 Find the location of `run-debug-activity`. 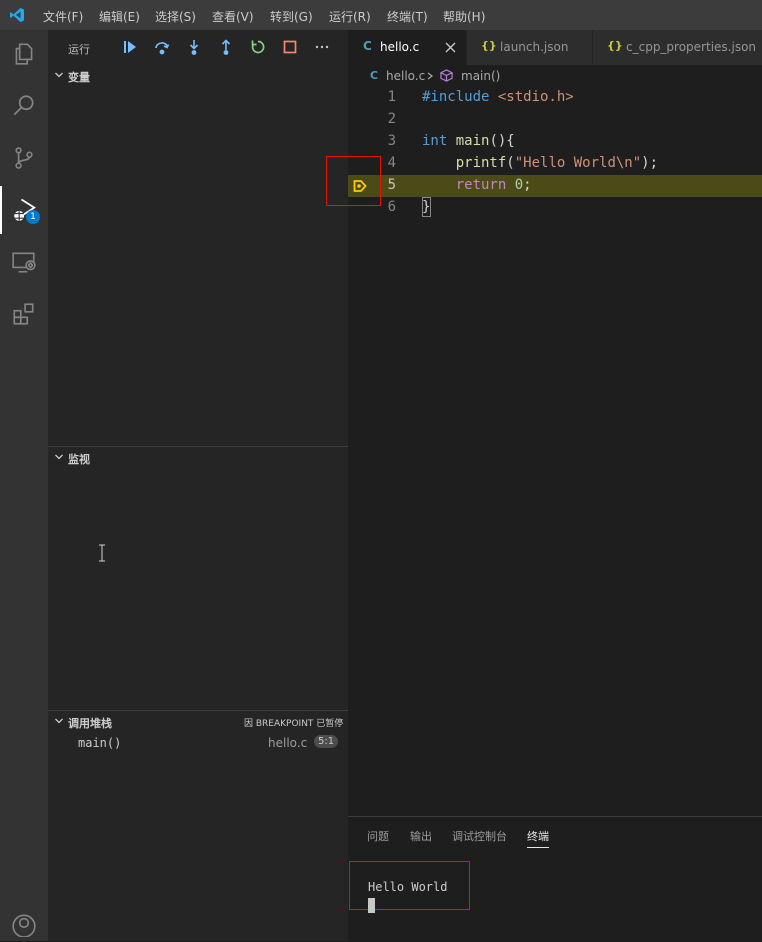

run-debug-activity is located at coordinates (24, 210).